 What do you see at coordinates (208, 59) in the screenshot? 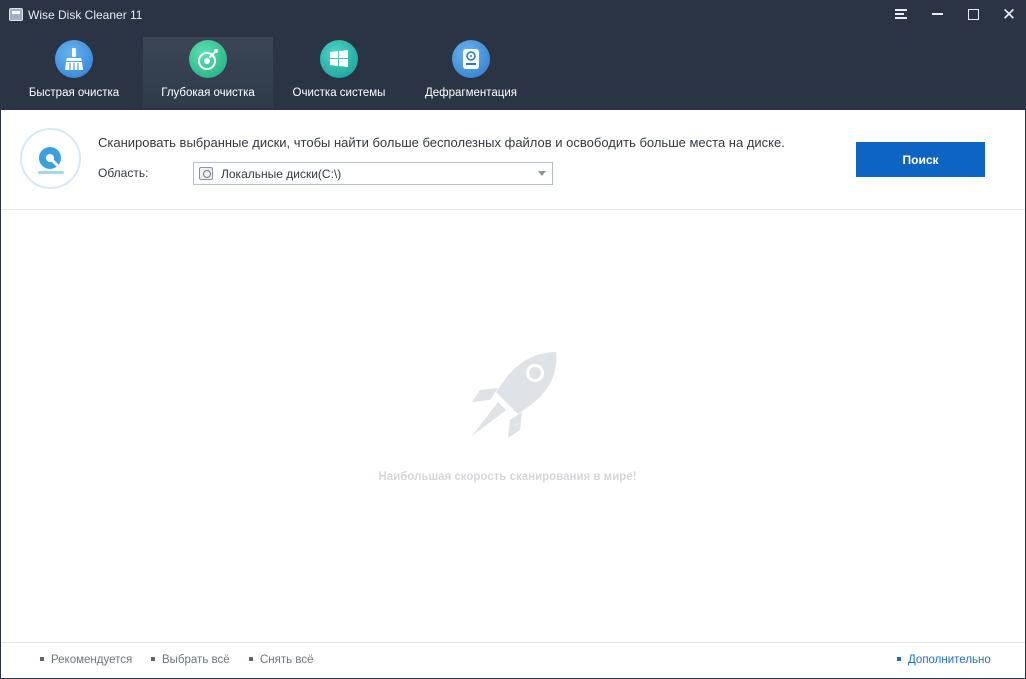
I see `deep-clean-disk-icon` at bounding box center [208, 59].